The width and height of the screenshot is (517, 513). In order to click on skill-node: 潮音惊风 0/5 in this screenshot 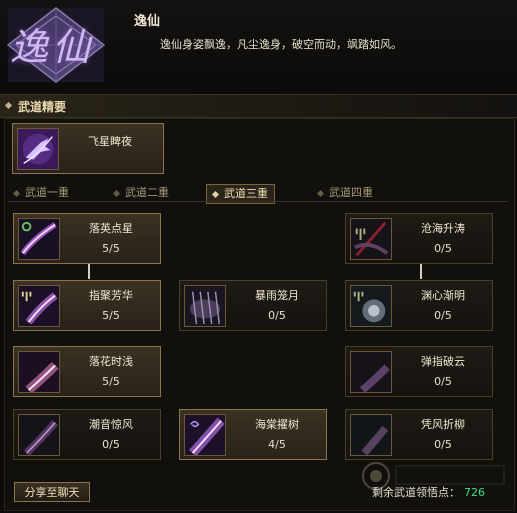, I will do `click(87, 434)`.